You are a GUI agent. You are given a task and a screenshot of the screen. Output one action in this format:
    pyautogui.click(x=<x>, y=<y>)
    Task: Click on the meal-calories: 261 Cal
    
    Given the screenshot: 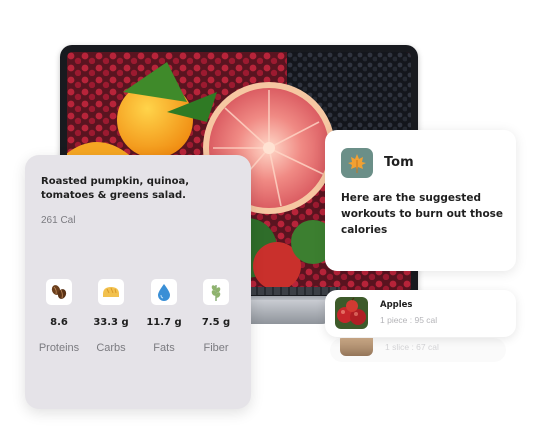 What is the action you would take?
    pyautogui.click(x=58, y=220)
    